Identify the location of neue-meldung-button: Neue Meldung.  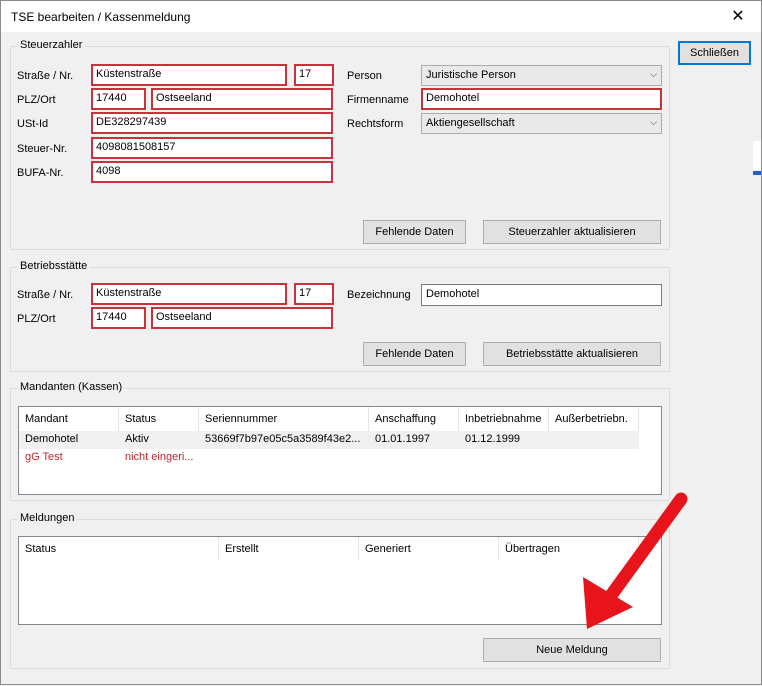
(572, 650).